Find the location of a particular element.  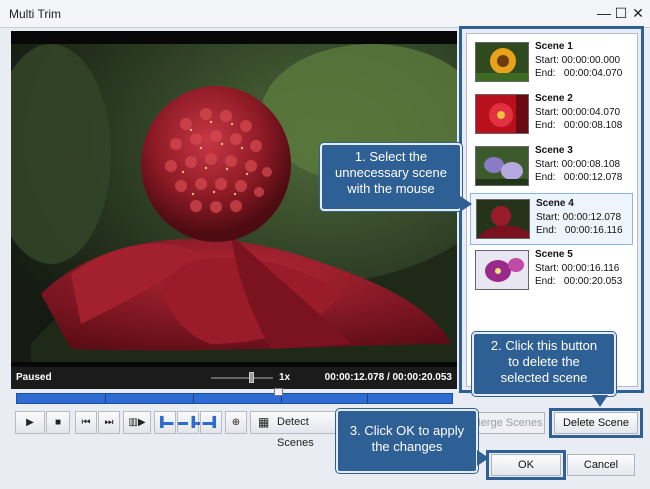

play-button: ▶ is located at coordinates (30, 422).